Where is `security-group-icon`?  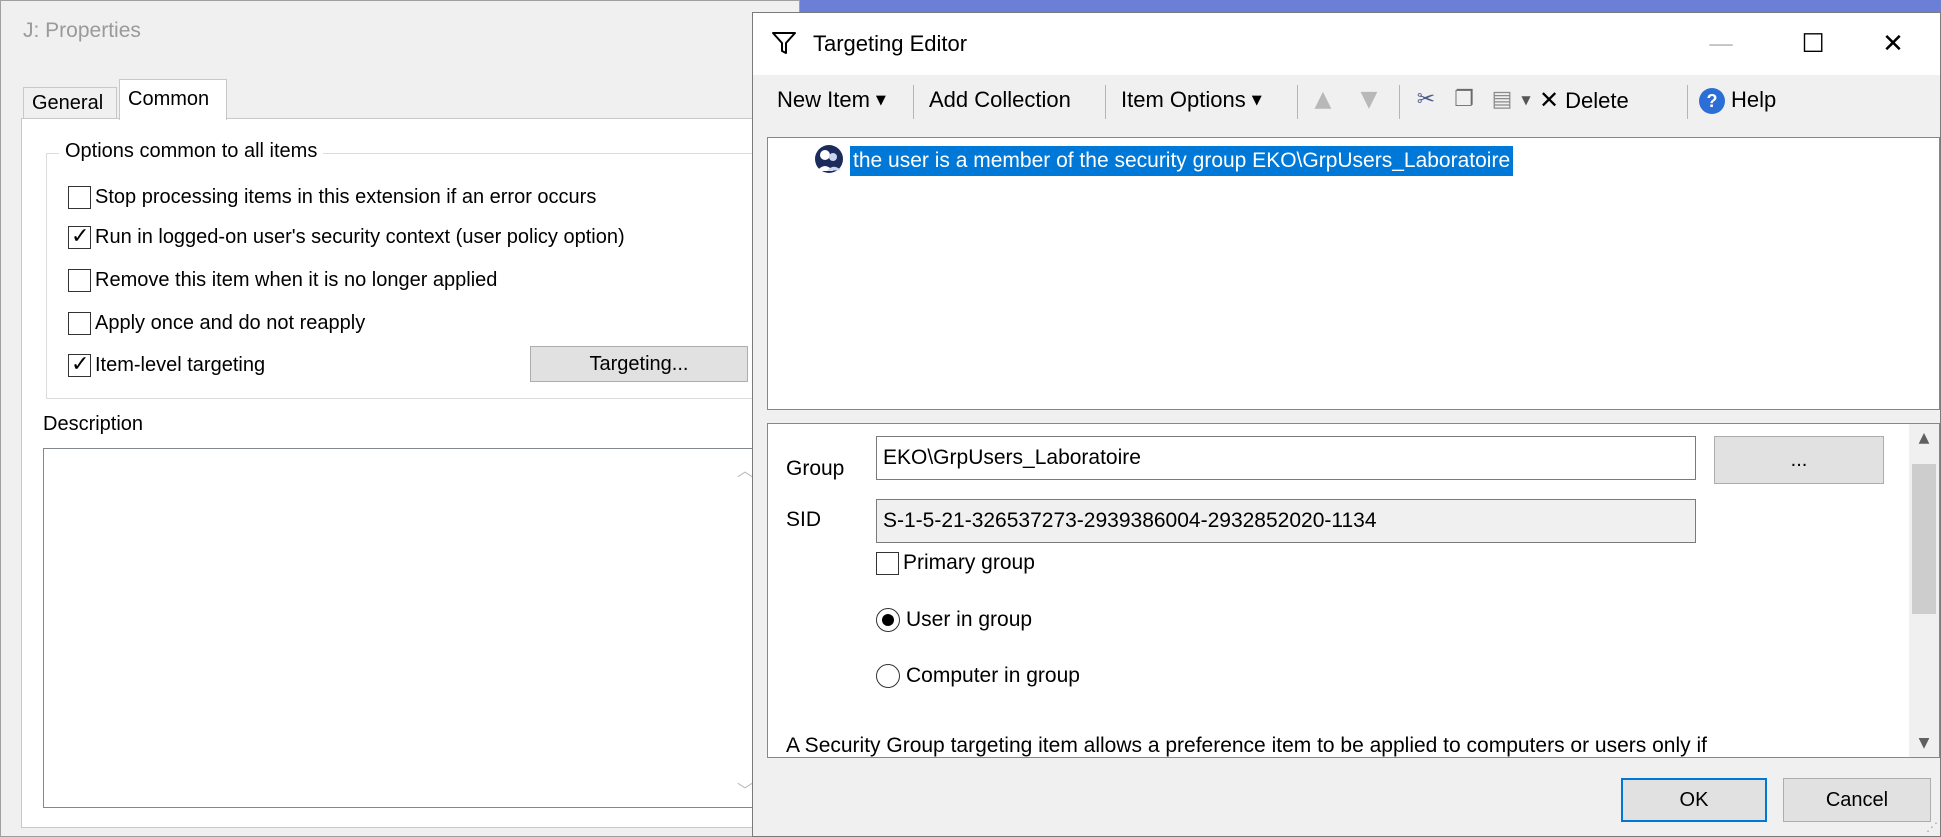 security-group-icon is located at coordinates (829, 159).